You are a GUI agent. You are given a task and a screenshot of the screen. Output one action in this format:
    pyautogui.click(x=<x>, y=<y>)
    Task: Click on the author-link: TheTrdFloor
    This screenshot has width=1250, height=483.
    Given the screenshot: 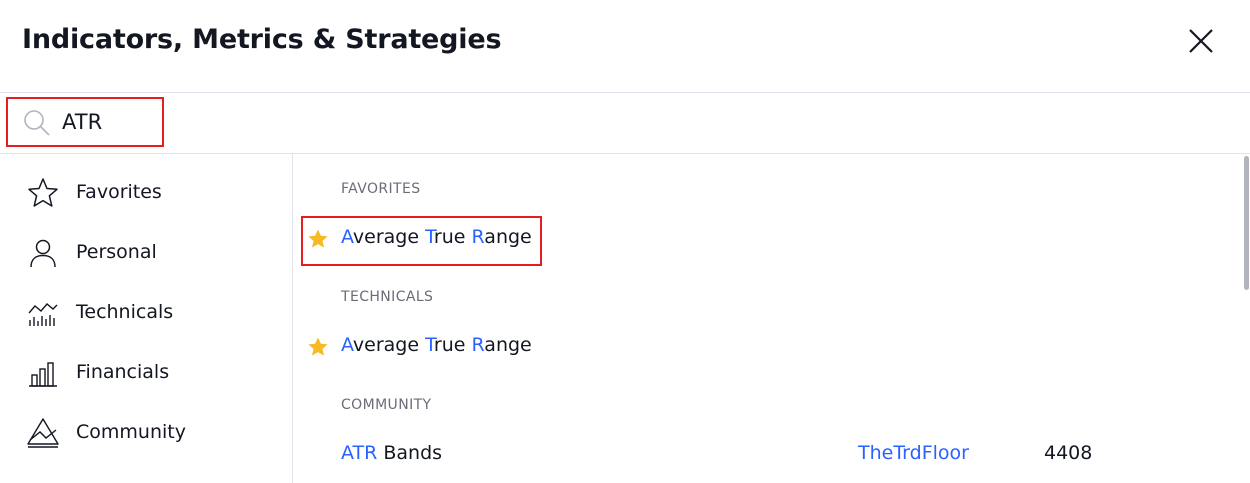 What is the action you would take?
    pyautogui.click(x=913, y=453)
    